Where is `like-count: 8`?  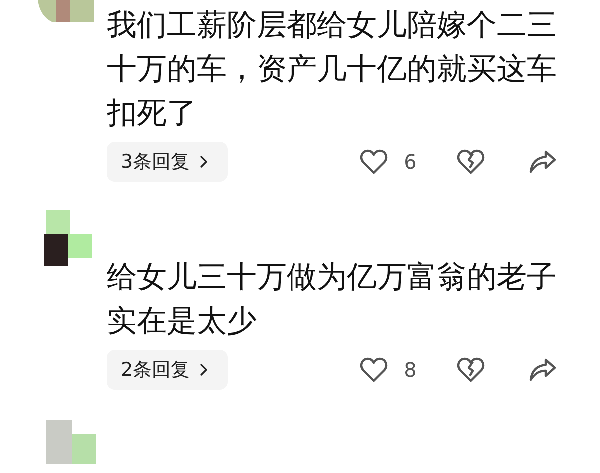
like-count: 8 is located at coordinates (410, 370).